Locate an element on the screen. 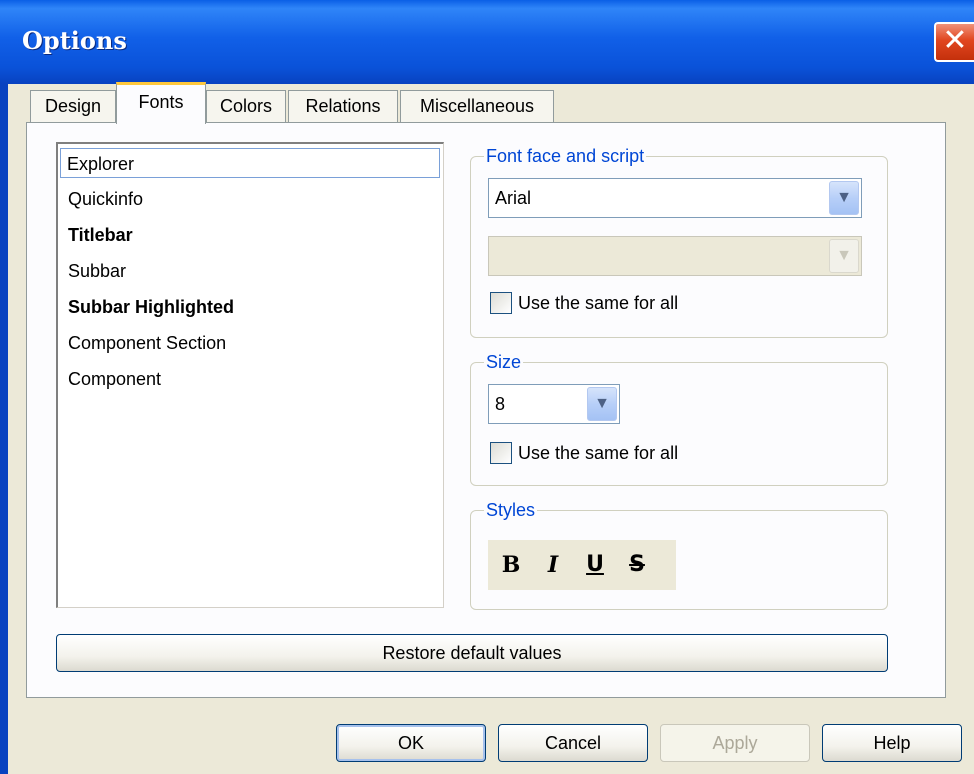 Image resolution: width=974 pixels, height=774 pixels. tab-miscellaneous: Miscellaneous is located at coordinates (477, 106).